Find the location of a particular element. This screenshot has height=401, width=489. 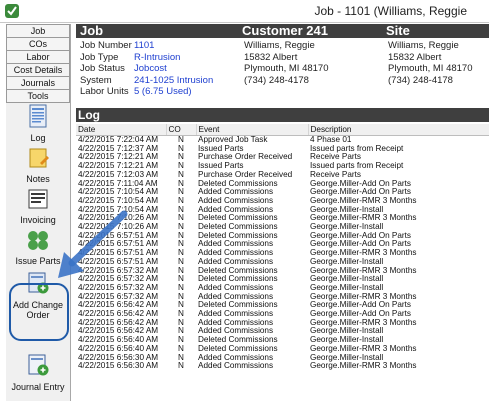

system-value: 241-1025 Intrusion is located at coordinates (173, 81).